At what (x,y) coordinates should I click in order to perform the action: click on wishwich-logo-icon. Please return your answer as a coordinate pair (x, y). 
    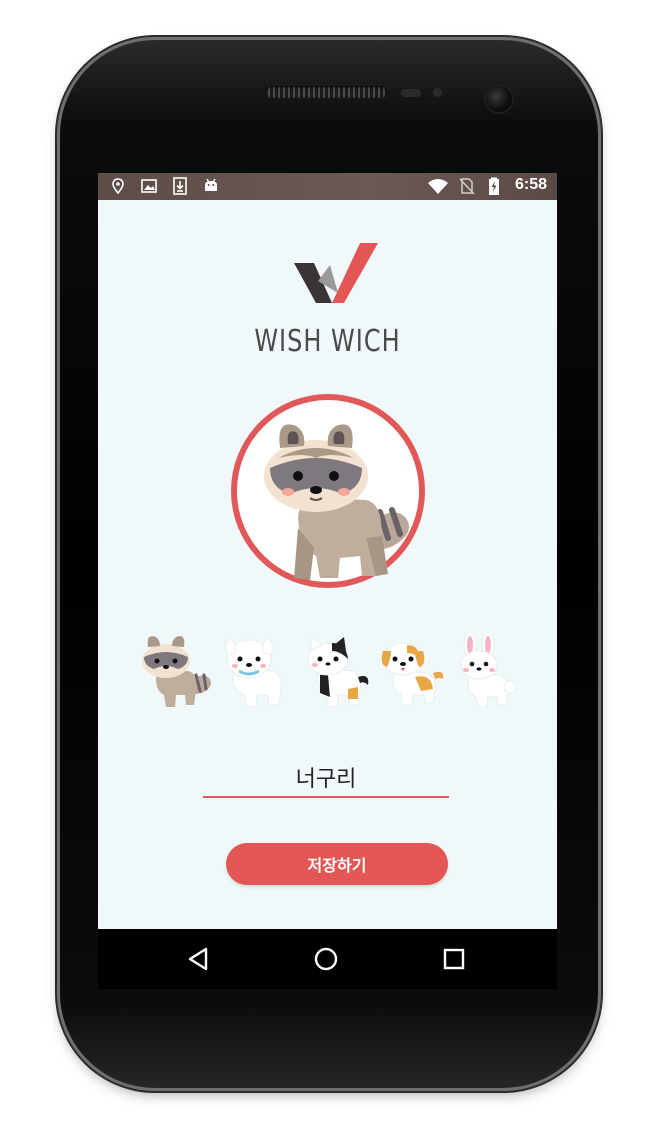
    Looking at the image, I should click on (336, 273).